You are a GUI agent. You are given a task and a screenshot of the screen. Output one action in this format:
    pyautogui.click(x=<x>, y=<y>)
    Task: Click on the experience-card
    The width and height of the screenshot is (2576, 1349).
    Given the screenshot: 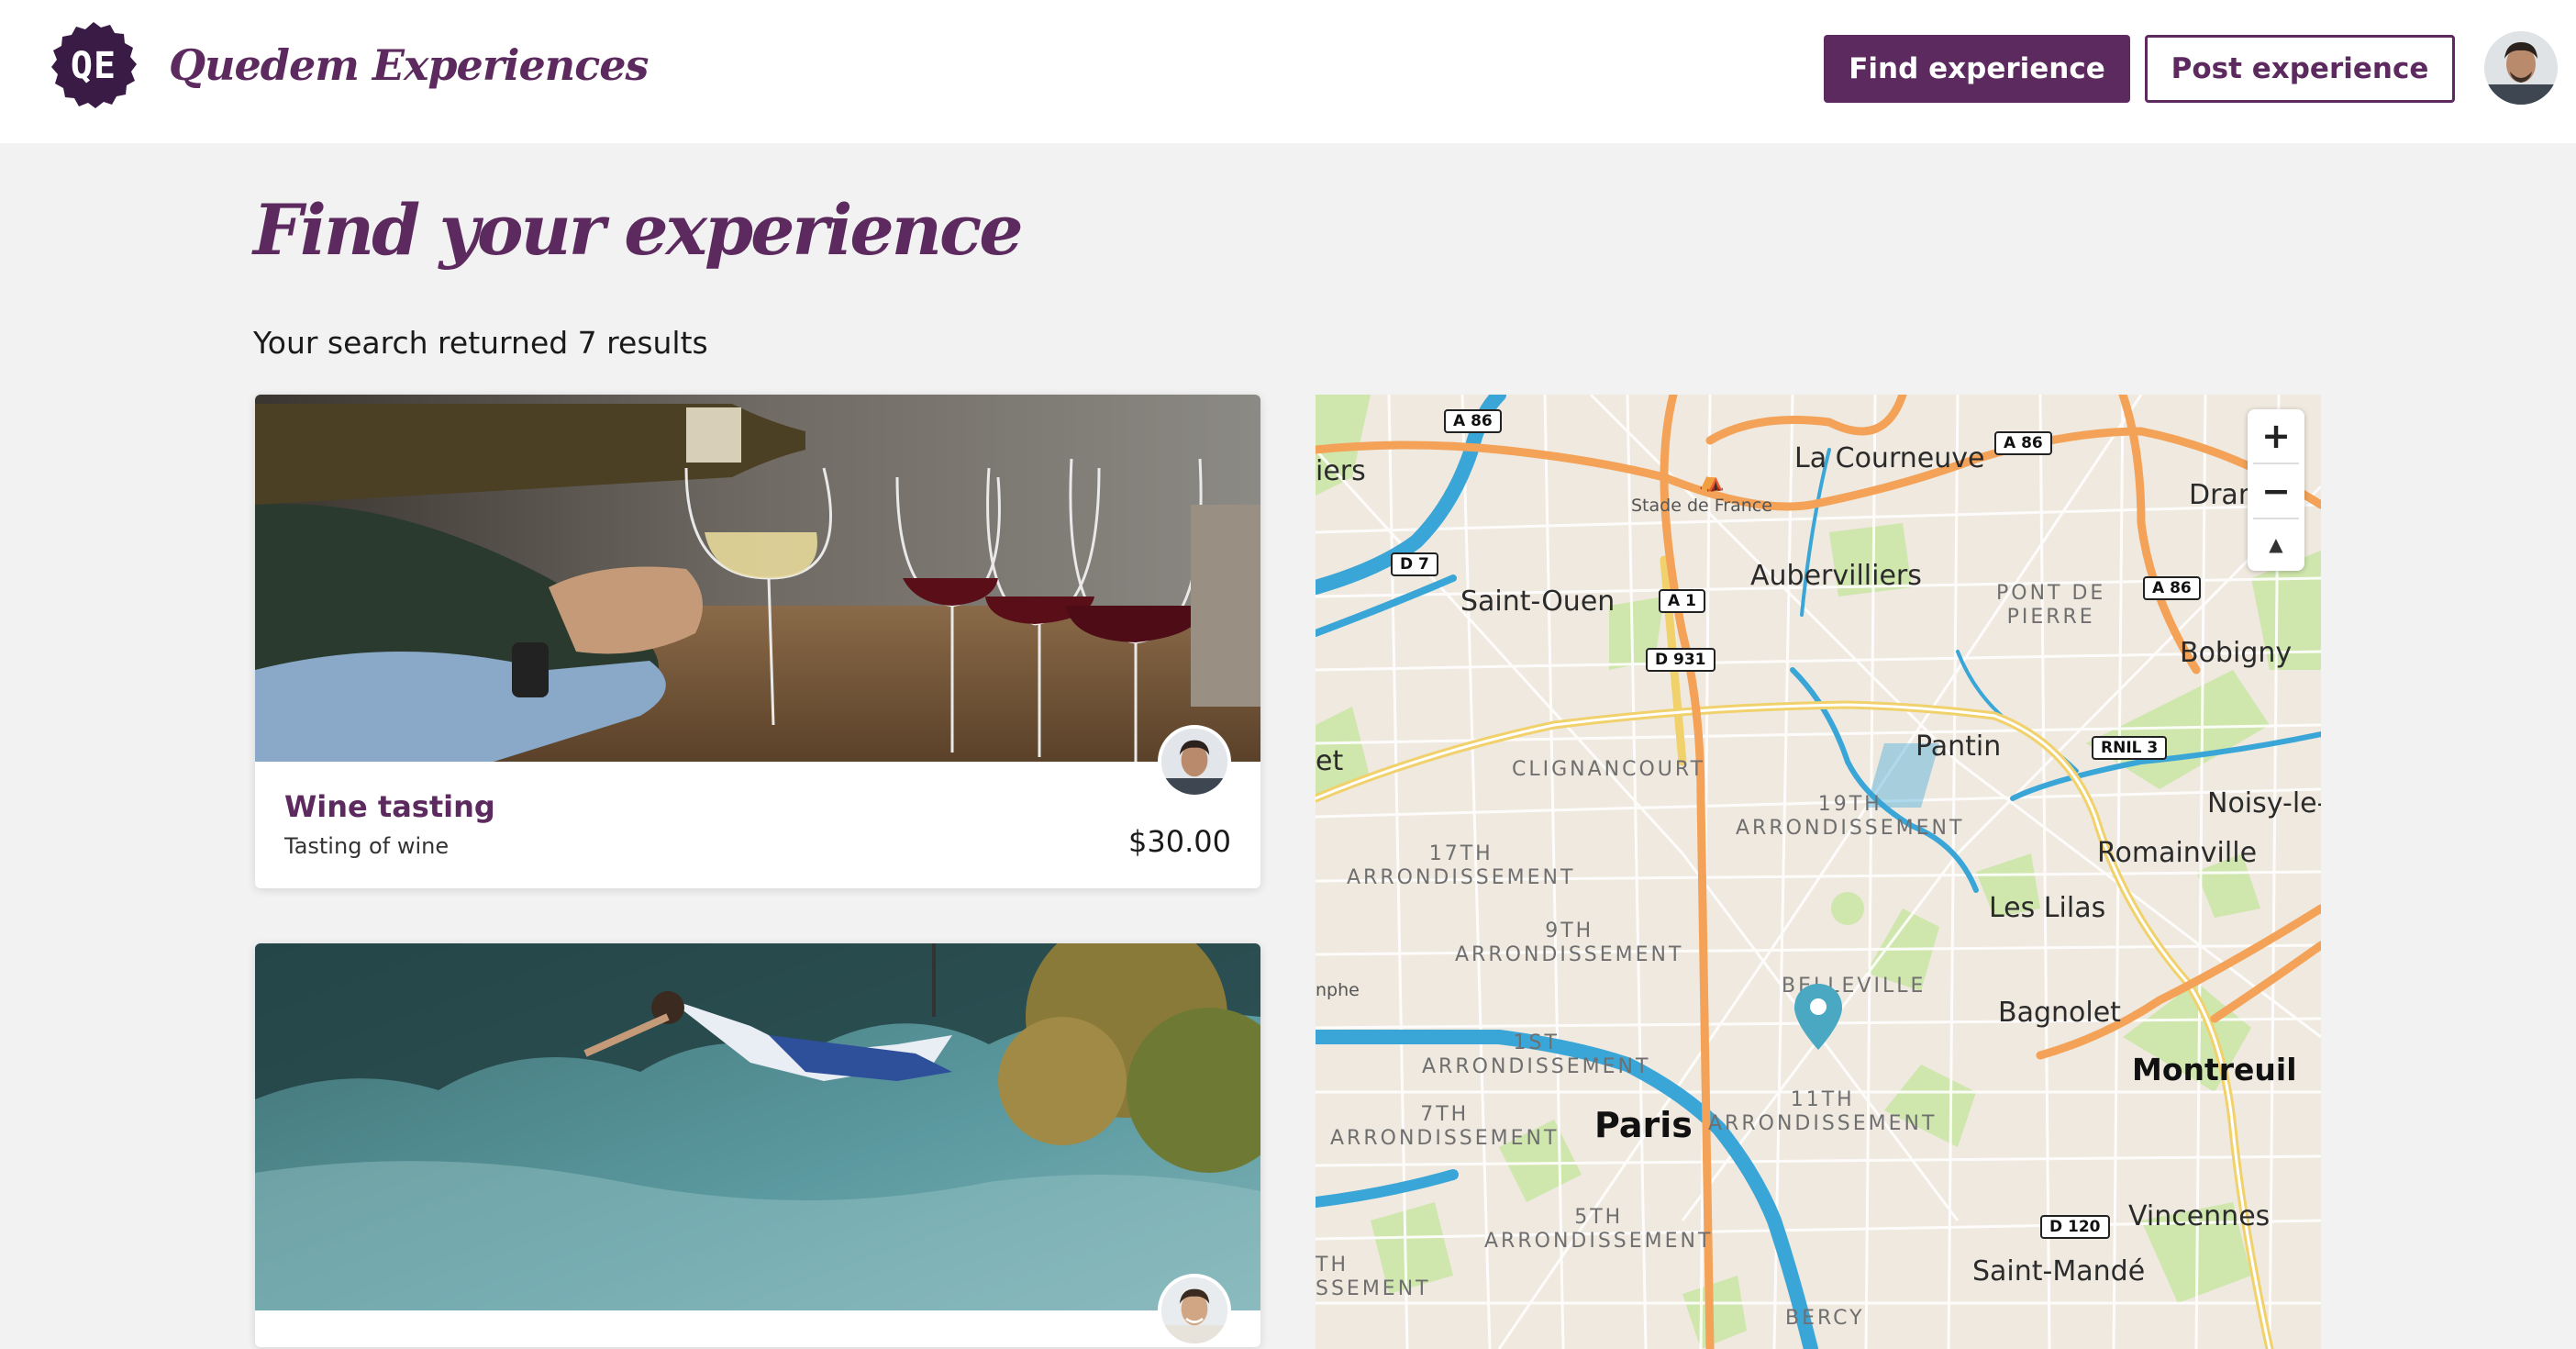 What is the action you would take?
    pyautogui.click(x=757, y=1145)
    